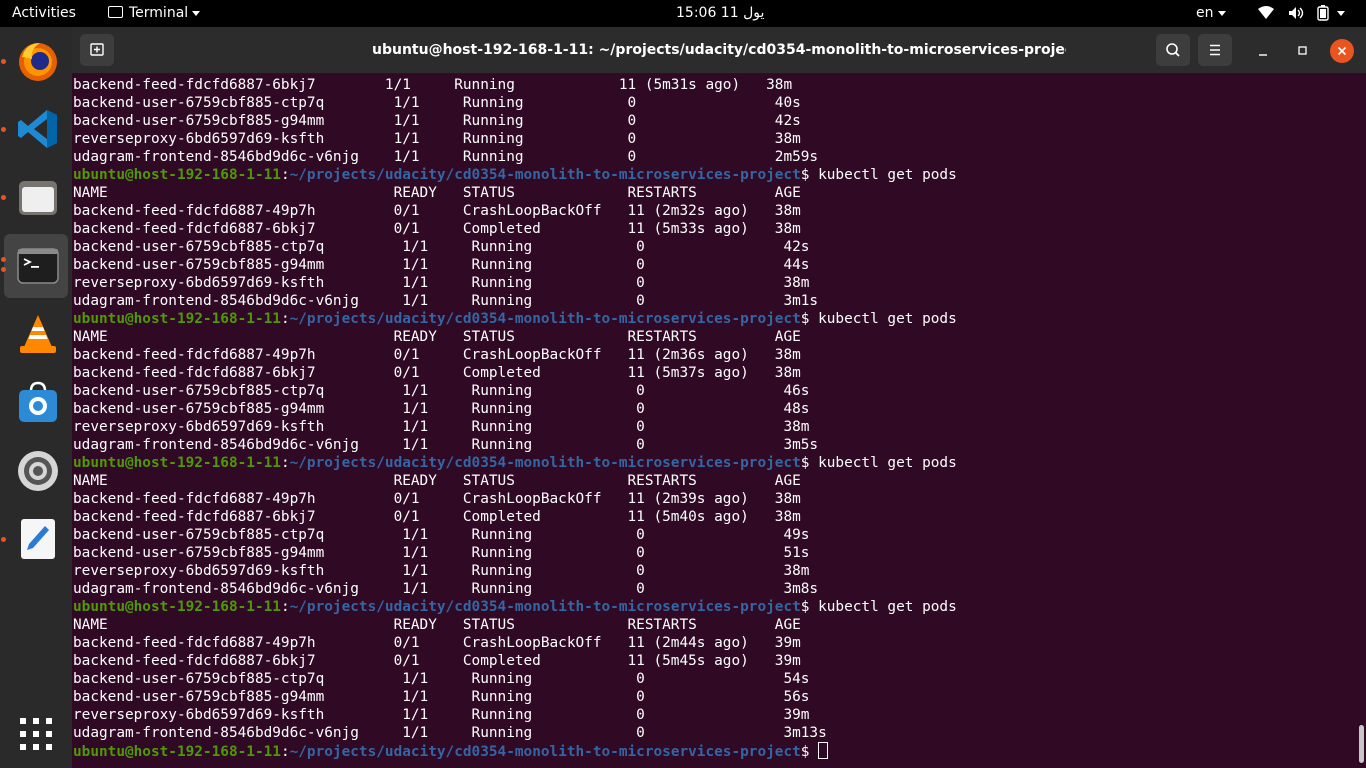 This screenshot has height=768, width=1366. I want to click on new-tab-icon, so click(97, 49).